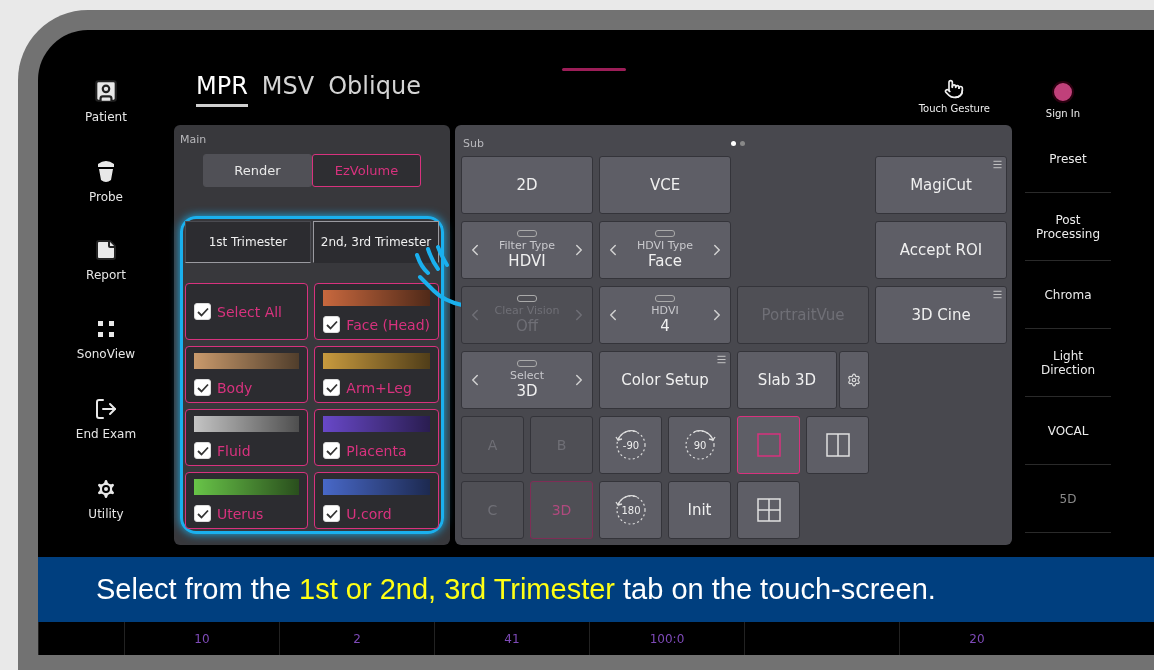  I want to click on view-tab: Oblique, so click(374, 89).